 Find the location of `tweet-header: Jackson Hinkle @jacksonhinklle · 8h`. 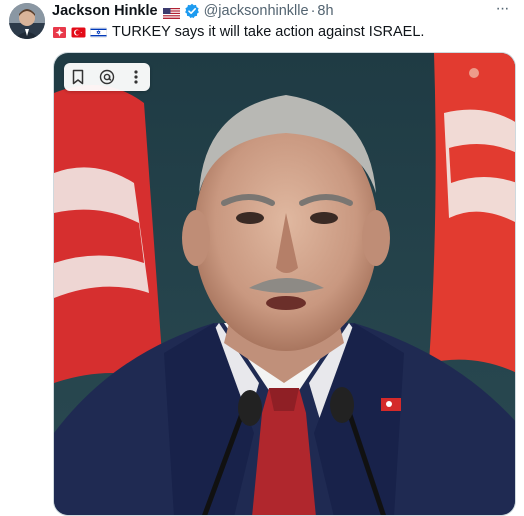

tweet-header: Jackson Hinkle @jacksonhinklle · 8h is located at coordinates (193, 11).